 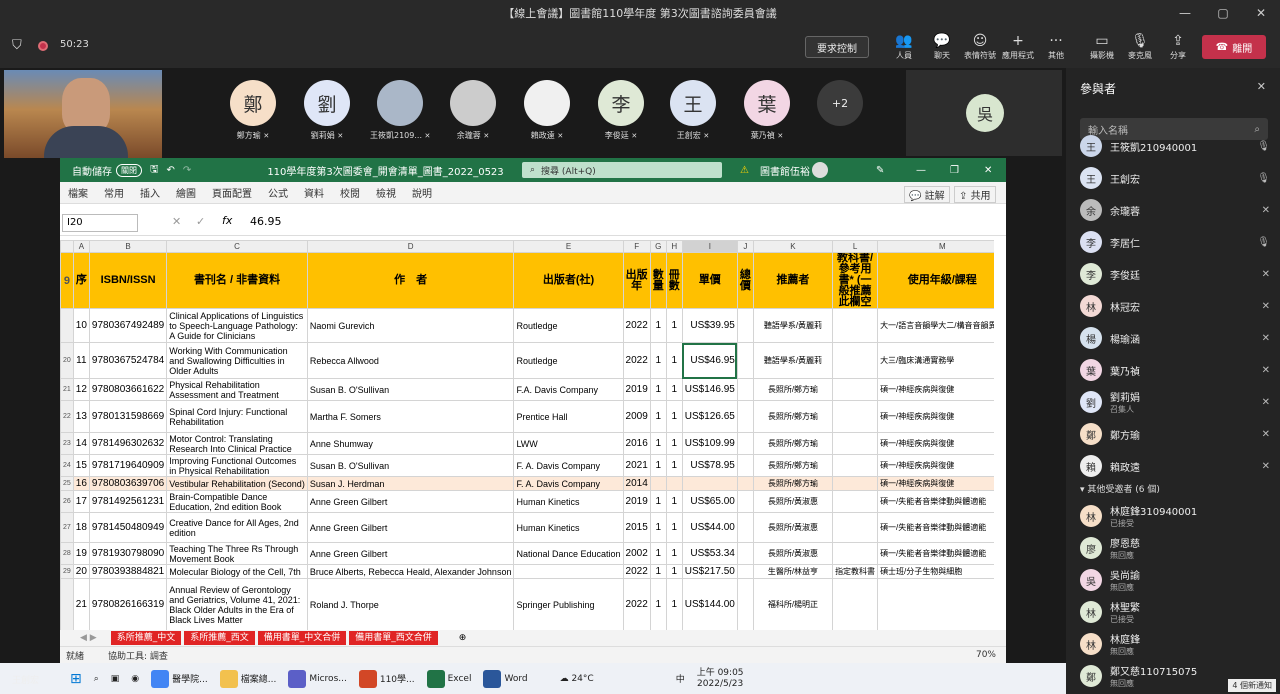 I want to click on cell: LWW, so click(x=568, y=443).